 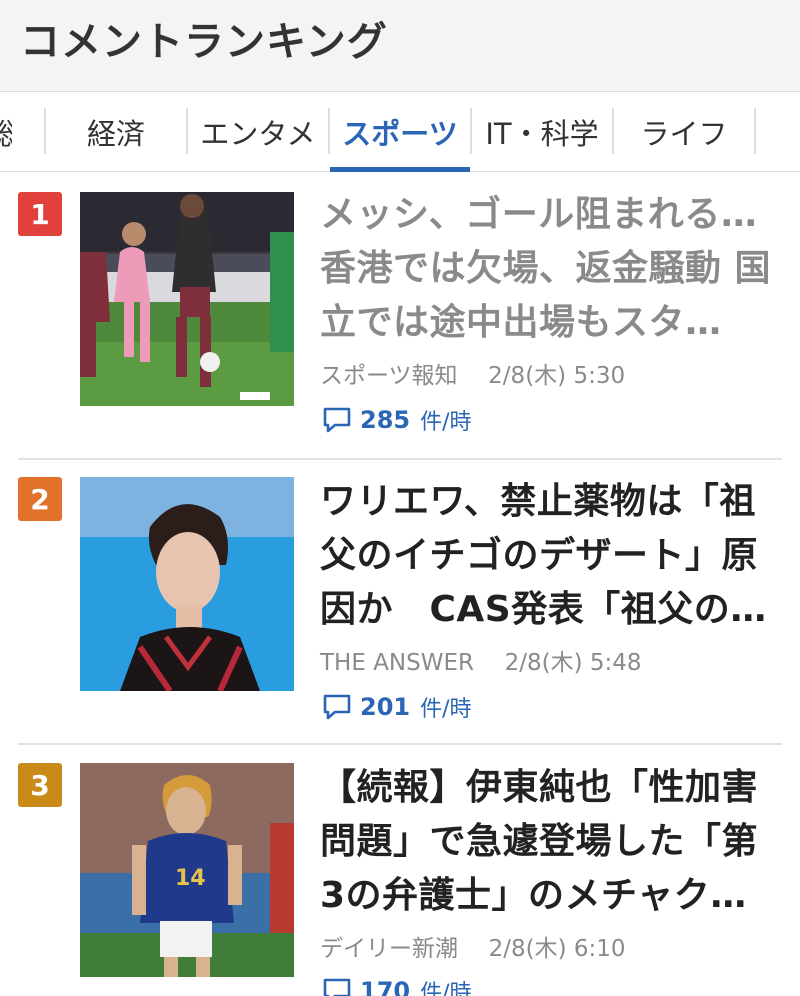 I want to click on article-datetime: 2/8(木) 5:48, so click(x=573, y=663).